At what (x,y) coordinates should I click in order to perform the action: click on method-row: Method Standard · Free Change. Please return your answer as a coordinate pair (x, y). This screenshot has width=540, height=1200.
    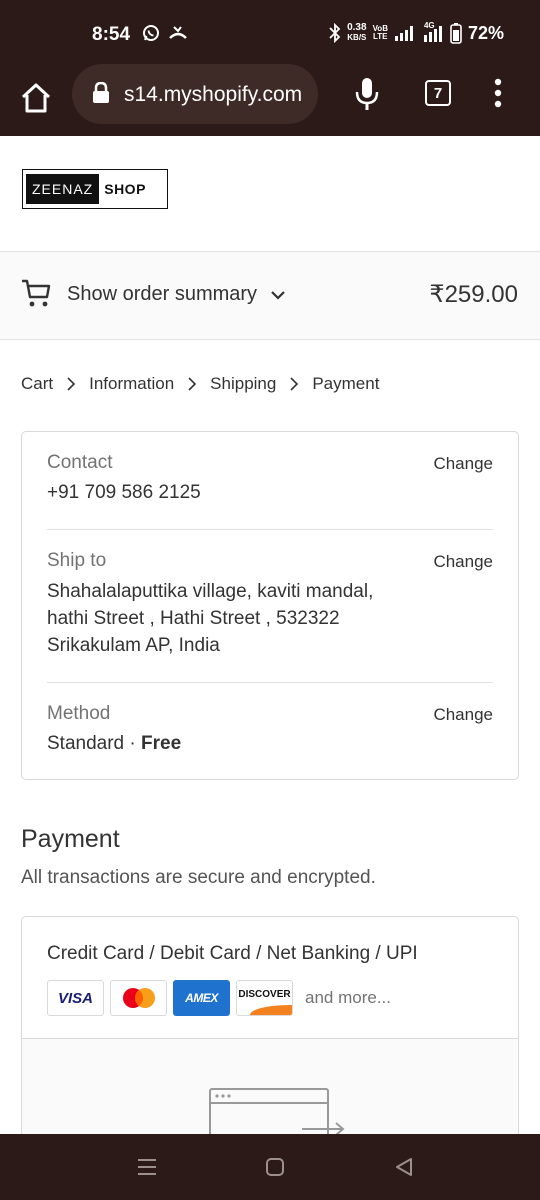
    Looking at the image, I should click on (270, 730).